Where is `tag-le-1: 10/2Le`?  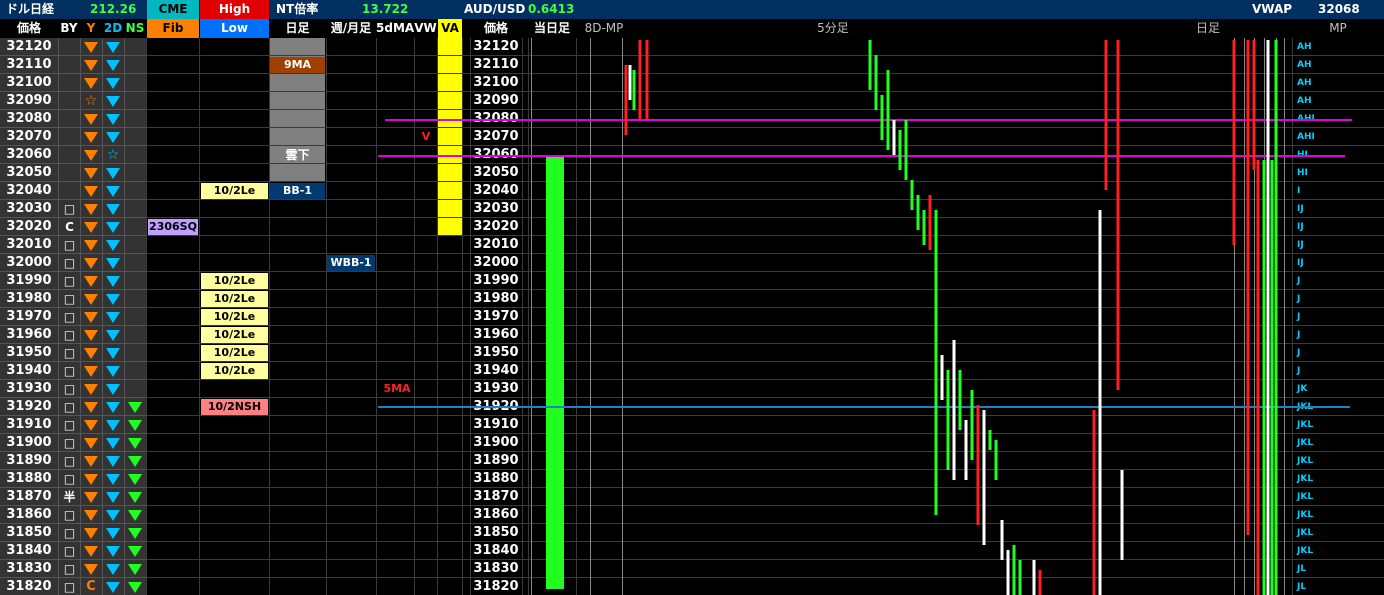 tag-le-1: 10/2Le is located at coordinates (234, 191).